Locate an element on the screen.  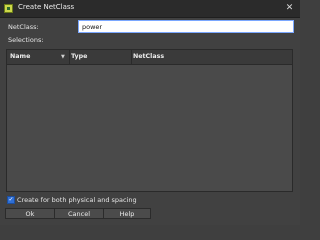
title-bar: Create NetClass ✕ is located at coordinates (150, 9).